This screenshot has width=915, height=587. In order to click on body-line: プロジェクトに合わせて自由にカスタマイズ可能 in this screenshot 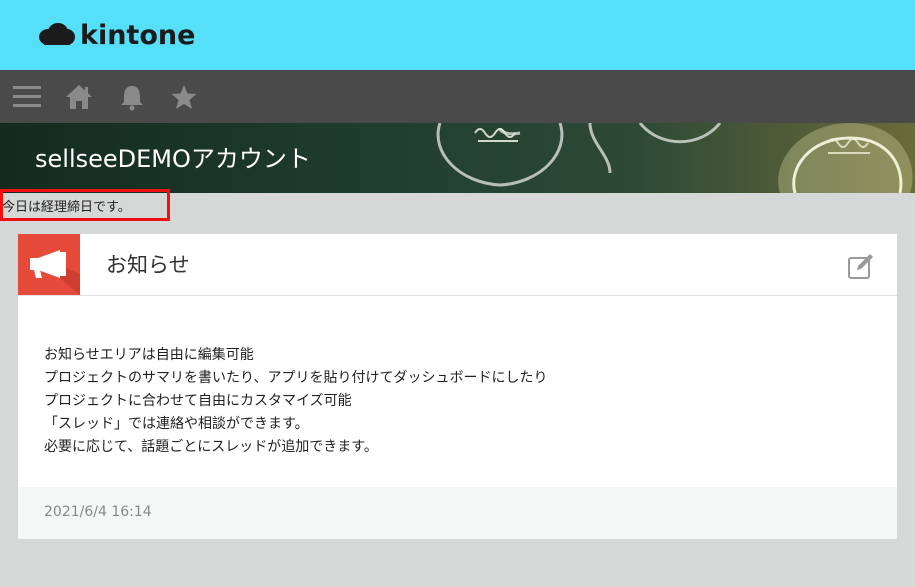, I will do `click(198, 401)`.